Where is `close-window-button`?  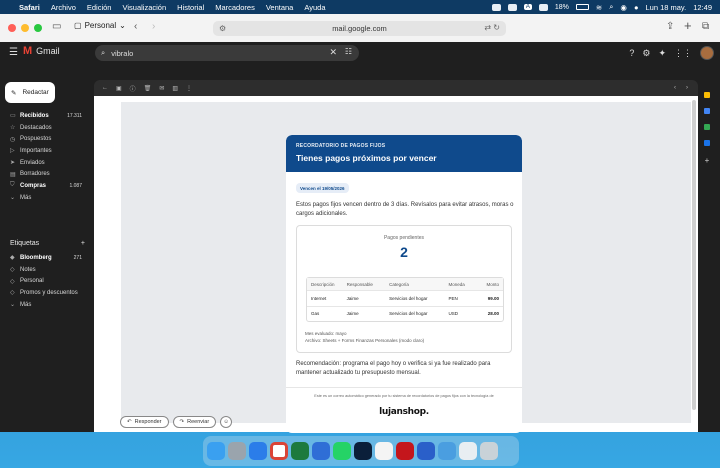 close-window-button is located at coordinates (12, 28).